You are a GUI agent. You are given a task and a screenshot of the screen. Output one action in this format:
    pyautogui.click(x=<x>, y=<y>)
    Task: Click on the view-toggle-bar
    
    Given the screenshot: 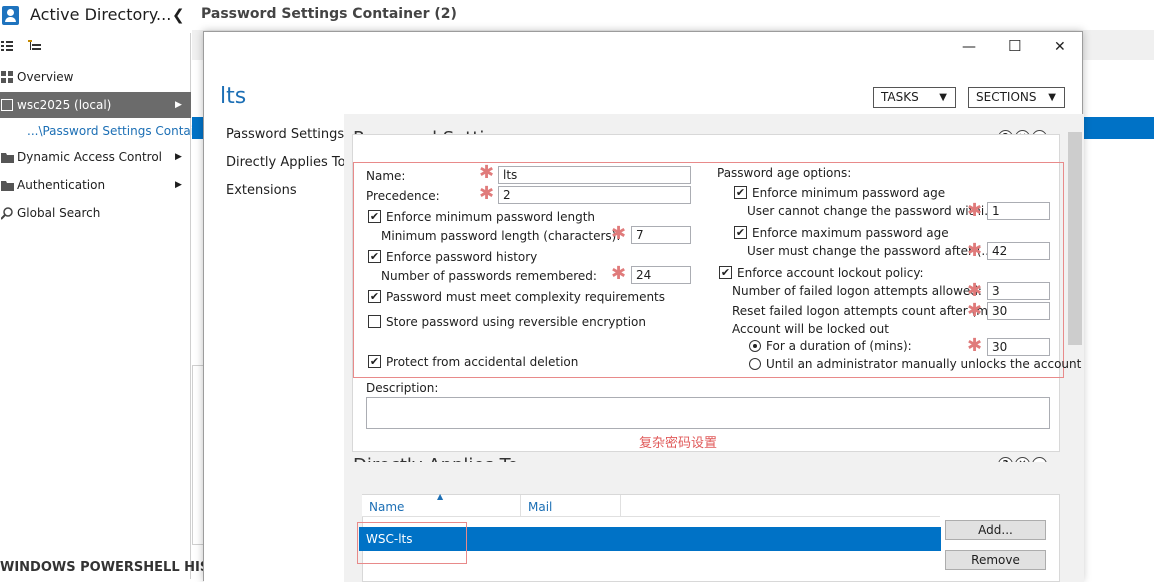 What is the action you would take?
    pyautogui.click(x=95, y=48)
    